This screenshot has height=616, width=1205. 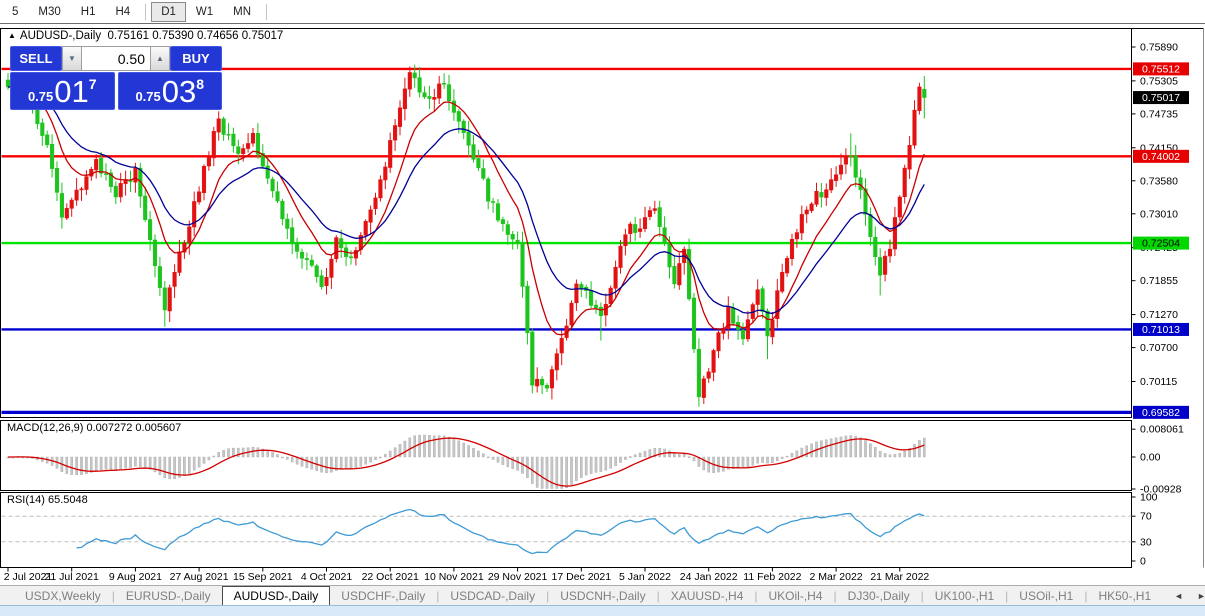 What do you see at coordinates (179, 91) in the screenshot?
I see `buy-price-digits: 03` at bounding box center [179, 91].